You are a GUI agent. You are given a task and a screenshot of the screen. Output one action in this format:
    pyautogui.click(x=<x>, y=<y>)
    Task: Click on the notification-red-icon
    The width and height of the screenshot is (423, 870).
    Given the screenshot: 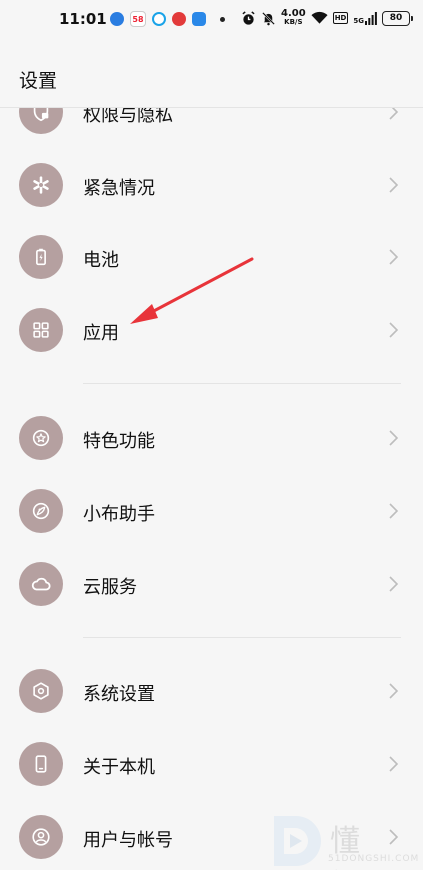 What is the action you would take?
    pyautogui.click(x=179, y=19)
    